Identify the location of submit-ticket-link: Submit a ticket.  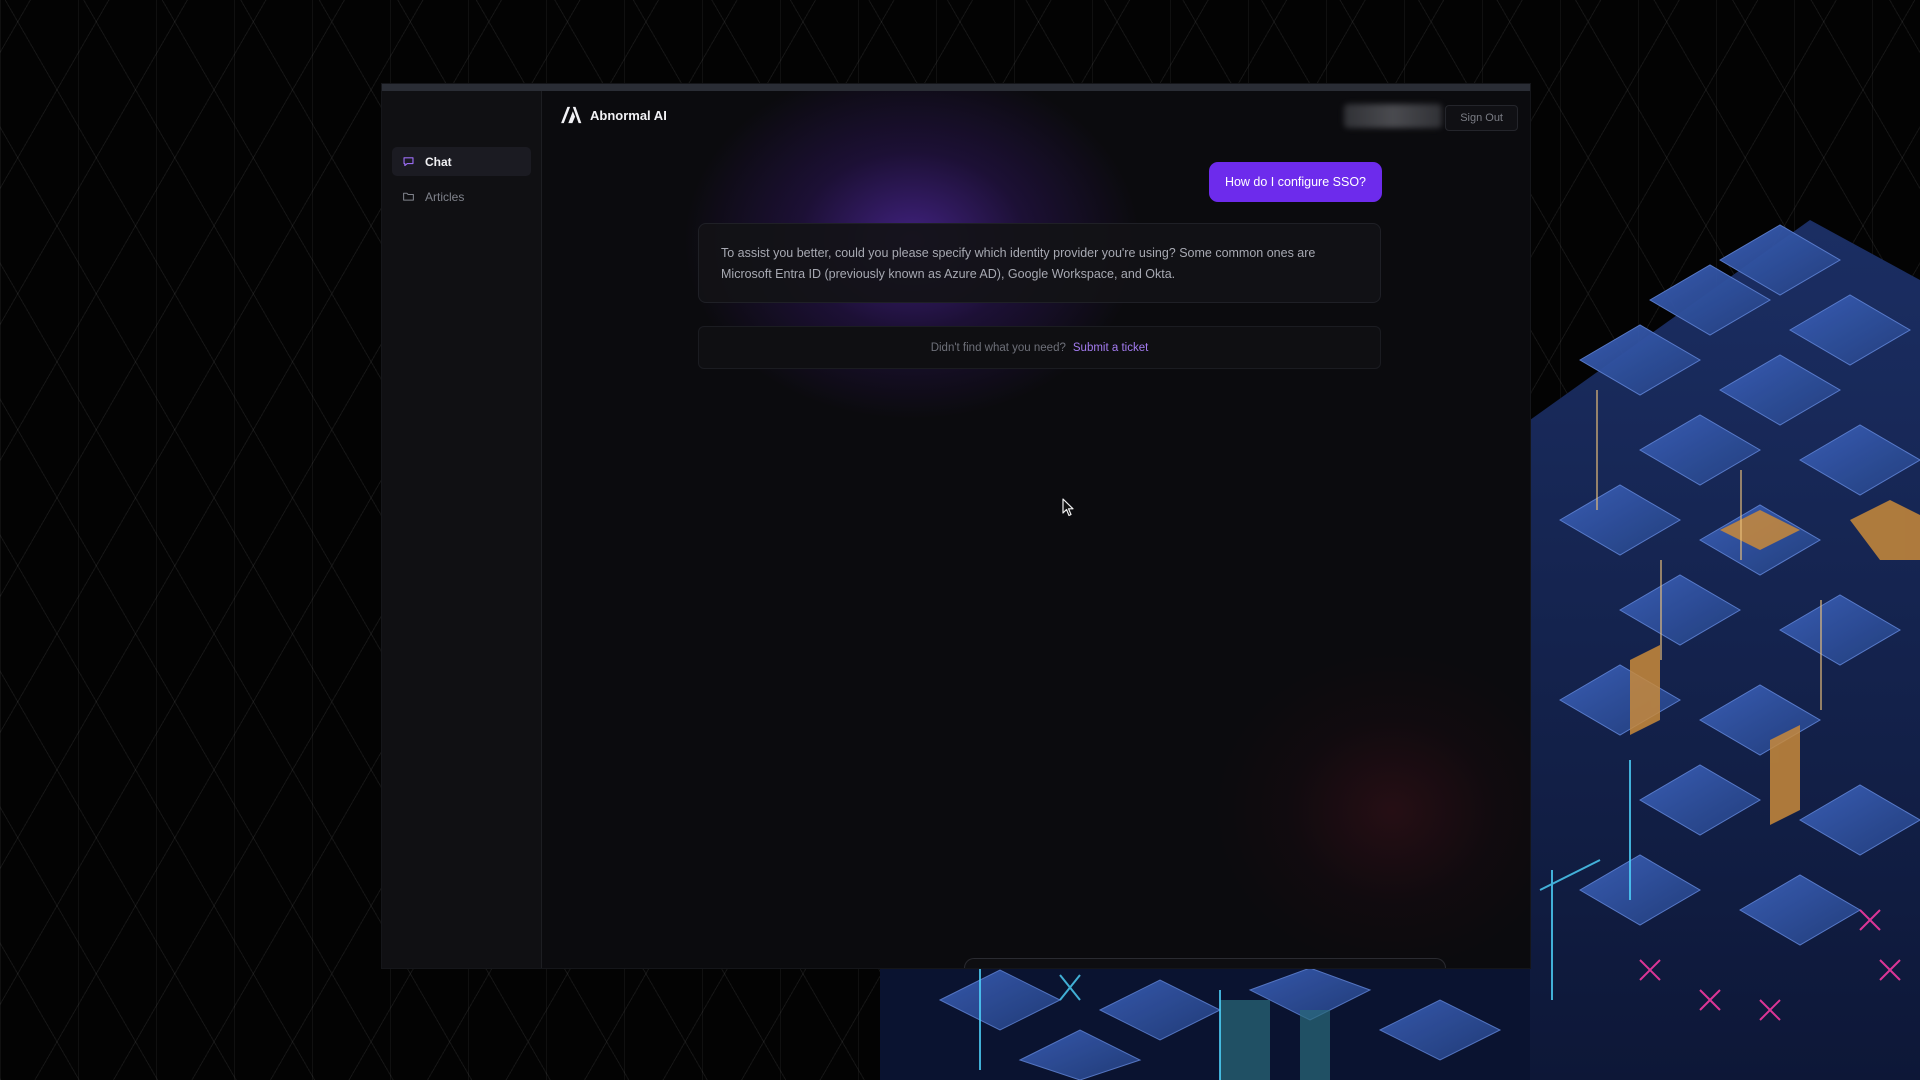
(1110, 348).